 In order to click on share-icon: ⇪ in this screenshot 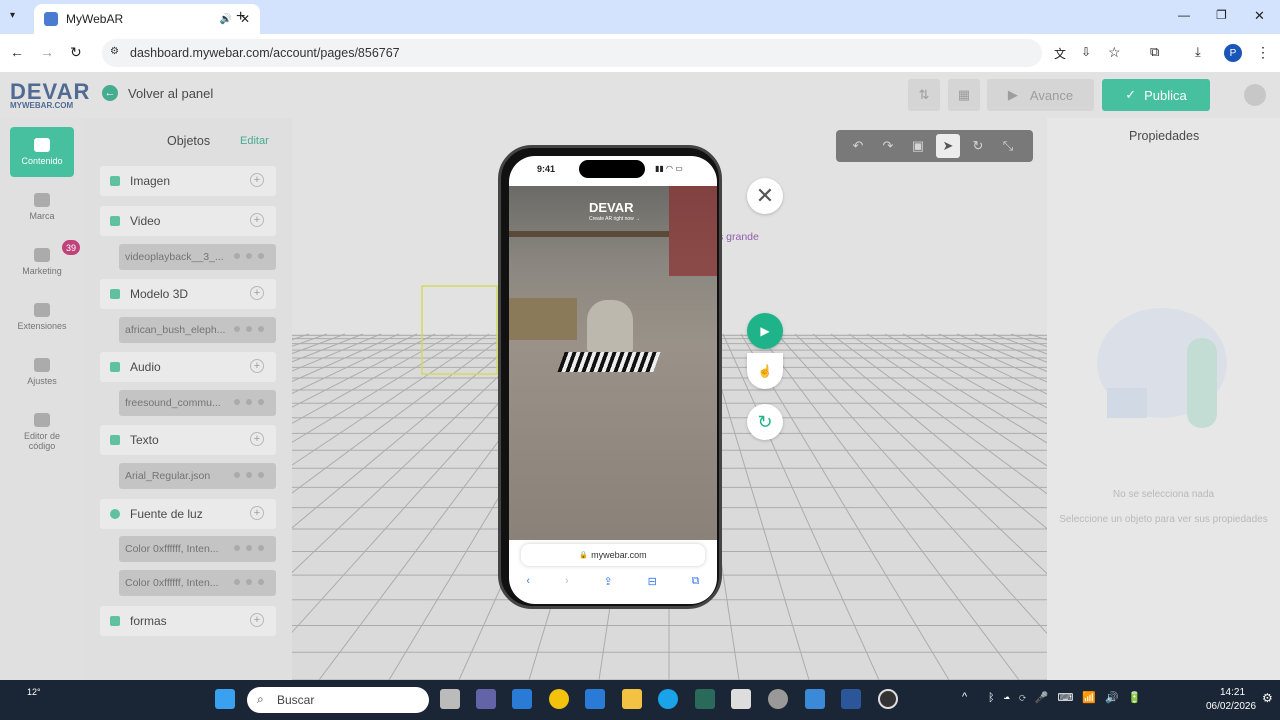, I will do `click(607, 581)`.